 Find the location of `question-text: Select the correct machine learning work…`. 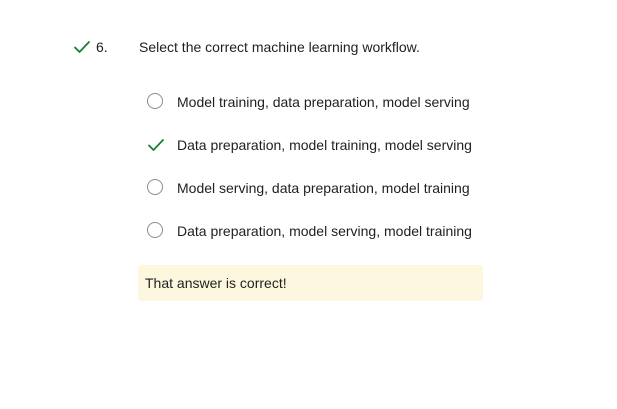

question-text: Select the correct machine learning work… is located at coordinates (279, 47).